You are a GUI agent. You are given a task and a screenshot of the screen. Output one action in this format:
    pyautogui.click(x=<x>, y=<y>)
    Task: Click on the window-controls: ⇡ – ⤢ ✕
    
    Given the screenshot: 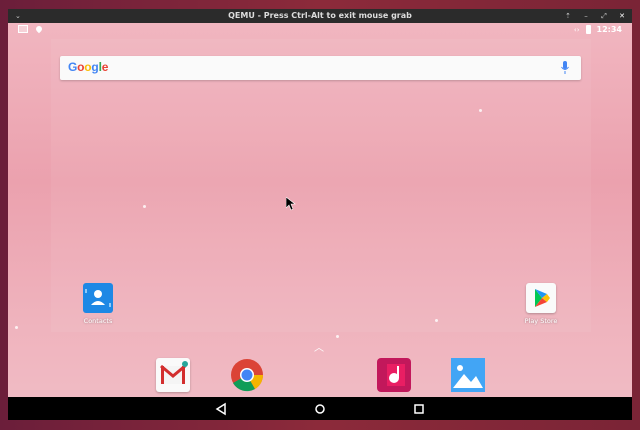 What is the action you would take?
    pyautogui.click(x=595, y=16)
    